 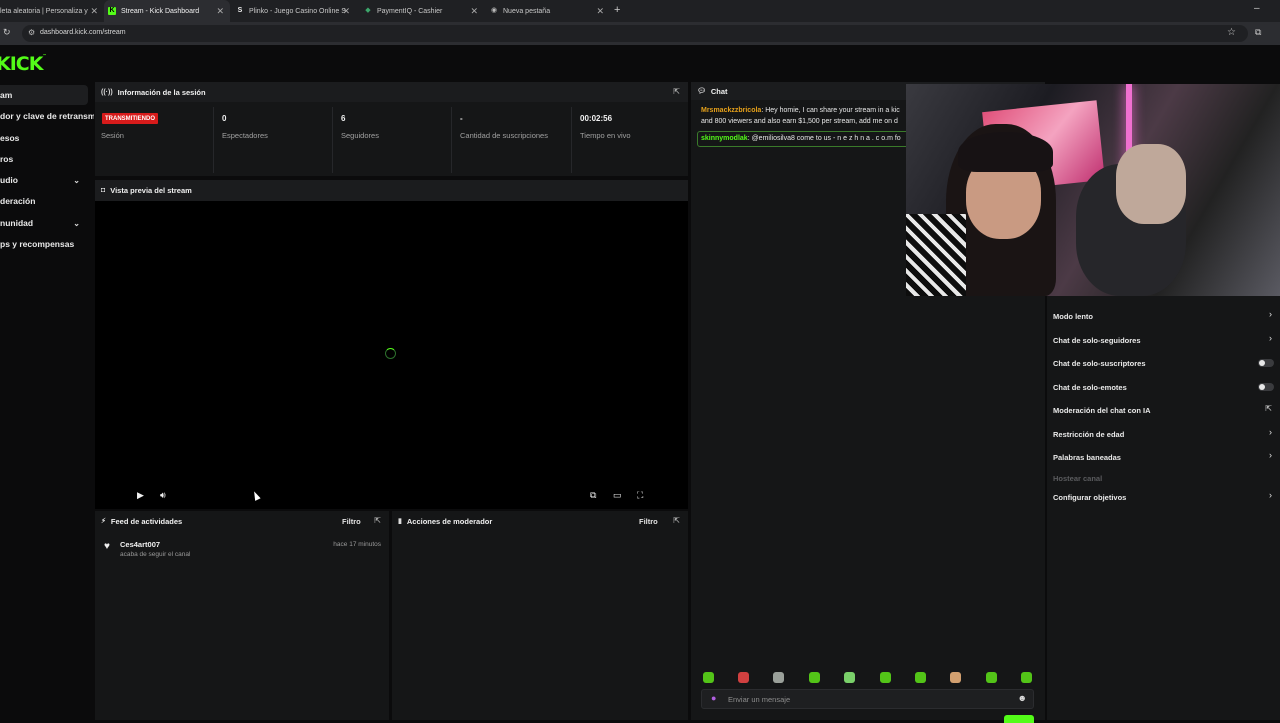 I want to click on picture-in-picture-icon: ⧉, so click(x=593, y=495).